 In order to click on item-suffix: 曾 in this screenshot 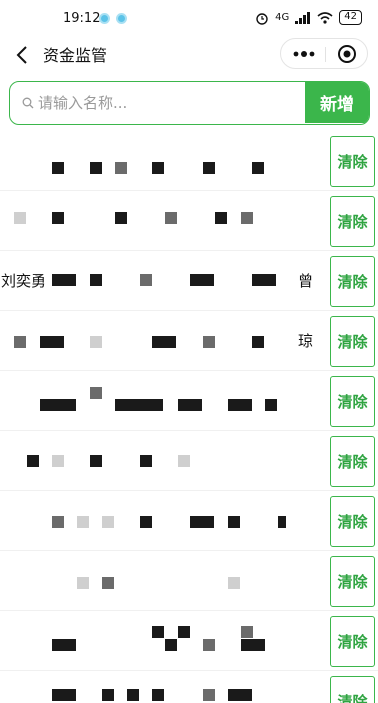, I will do `click(306, 281)`.